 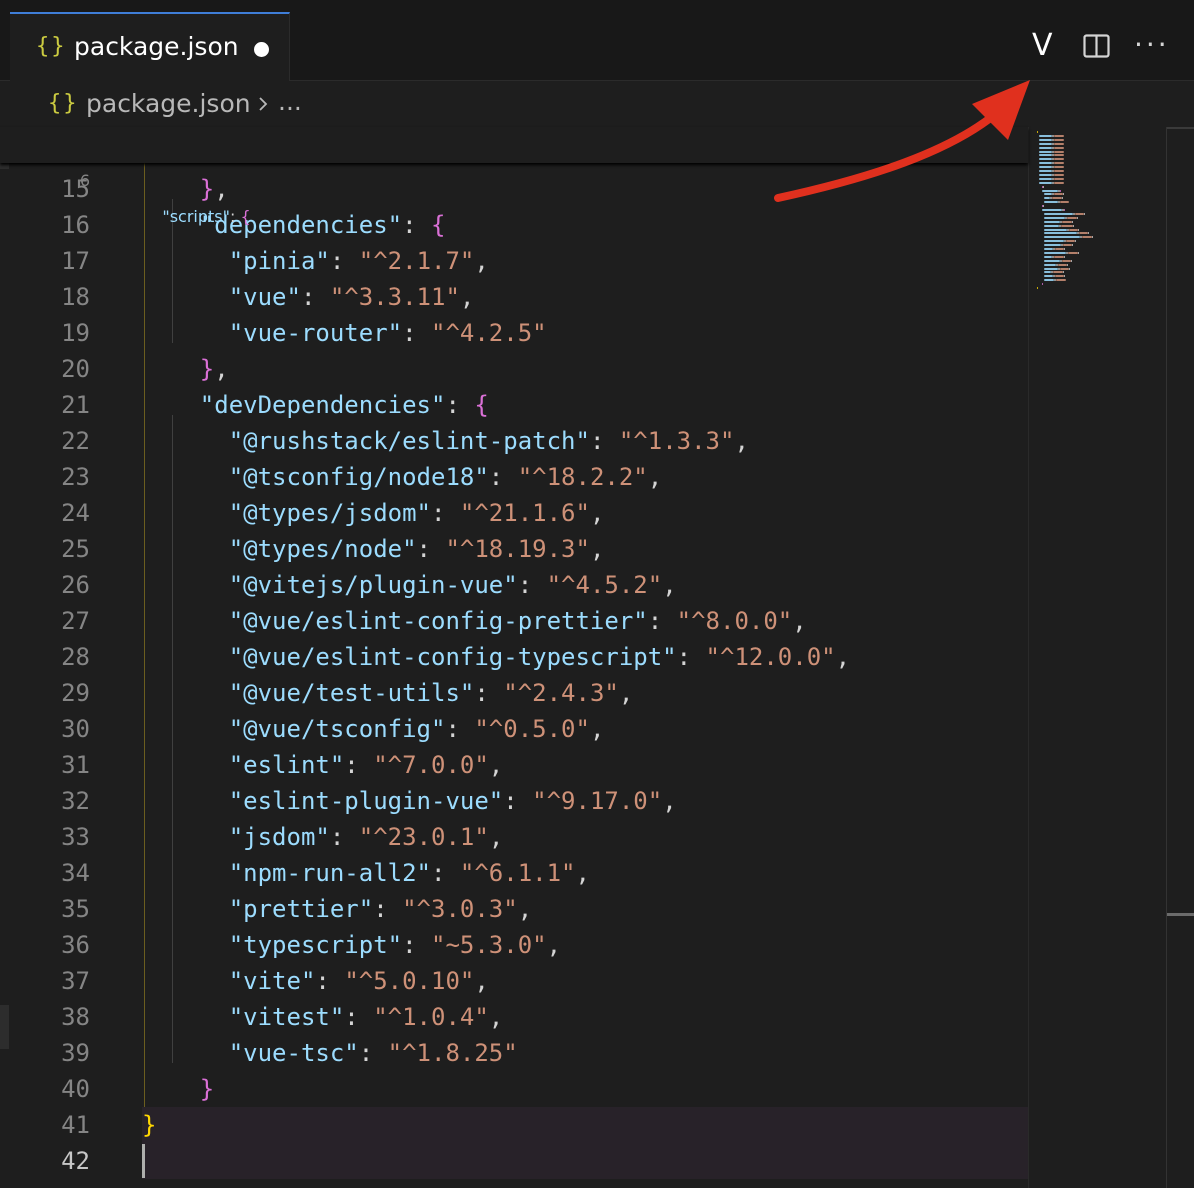 What do you see at coordinates (75, 909) in the screenshot?
I see `line-number: 35` at bounding box center [75, 909].